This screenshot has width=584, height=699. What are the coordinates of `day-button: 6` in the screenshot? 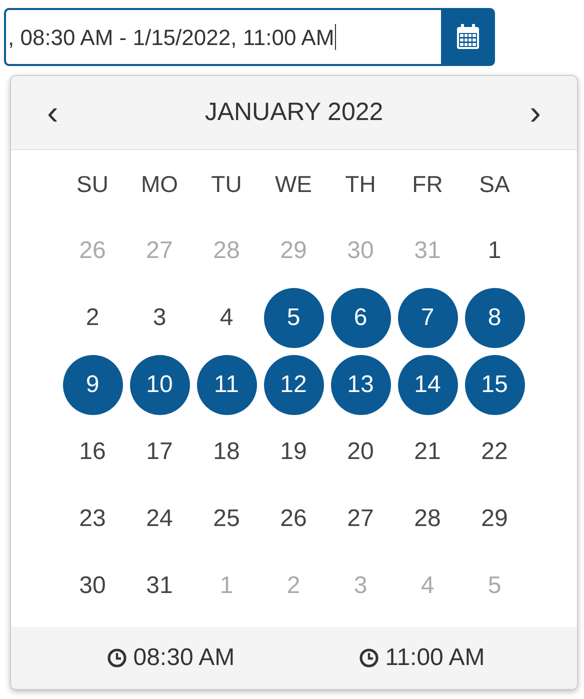 It's located at (360, 318).